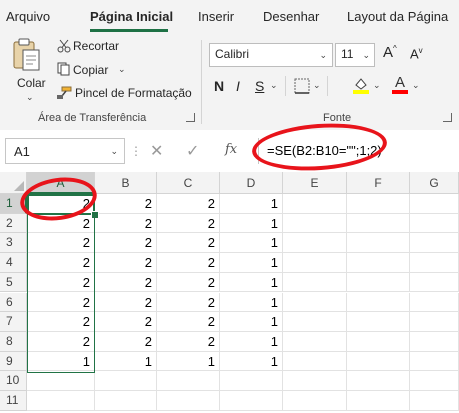  I want to click on copy-button: Copiar, so click(90, 70).